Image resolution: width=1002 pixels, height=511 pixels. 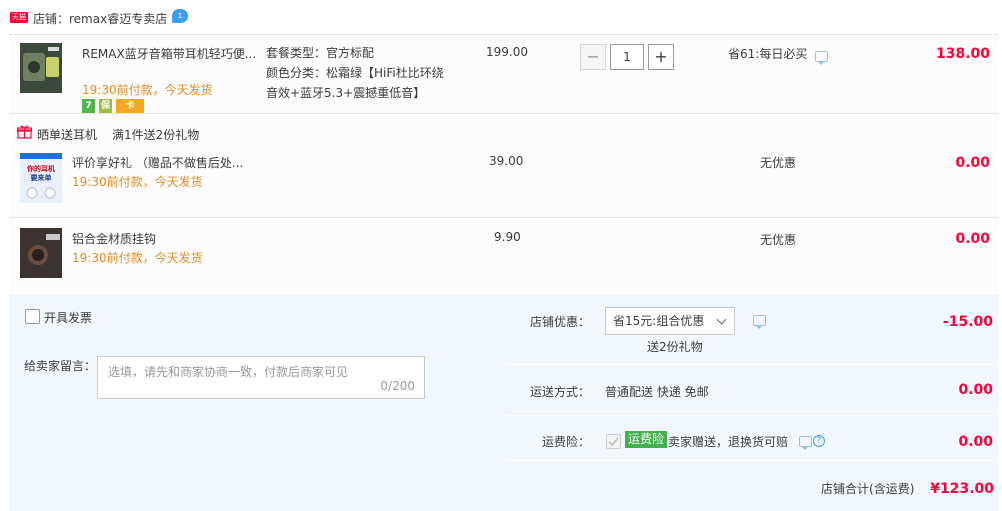 What do you see at coordinates (507, 237) in the screenshot?
I see `unit-price: 9.90` at bounding box center [507, 237].